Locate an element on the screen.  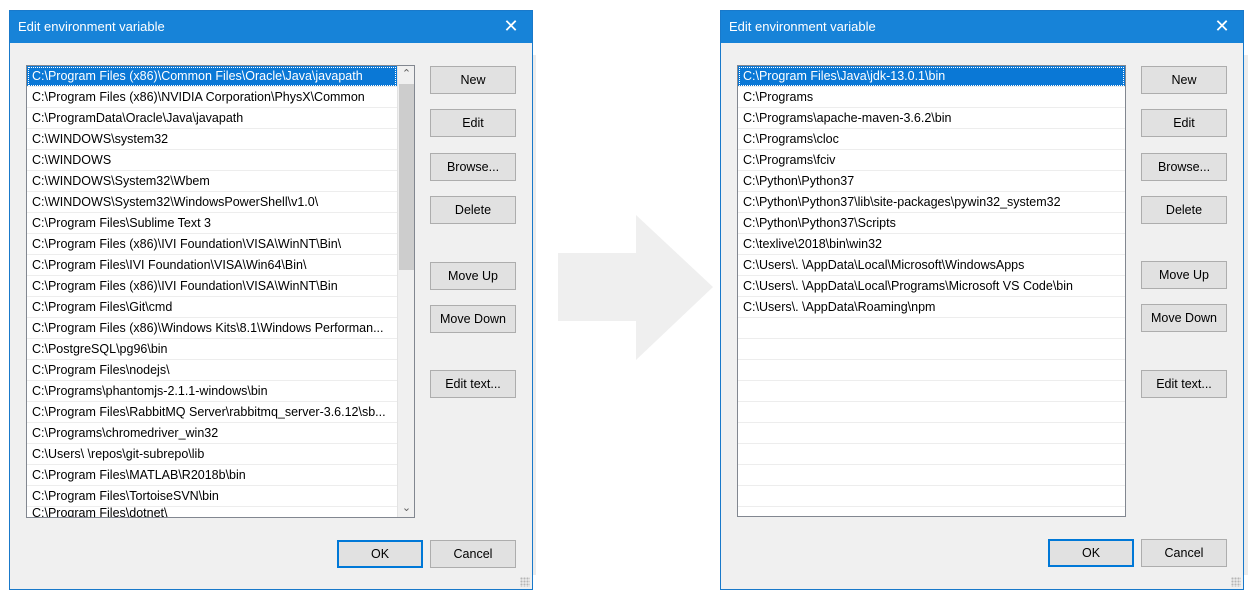
list-item: C:\Program Files\dotnet\ is located at coordinates (212, 512).